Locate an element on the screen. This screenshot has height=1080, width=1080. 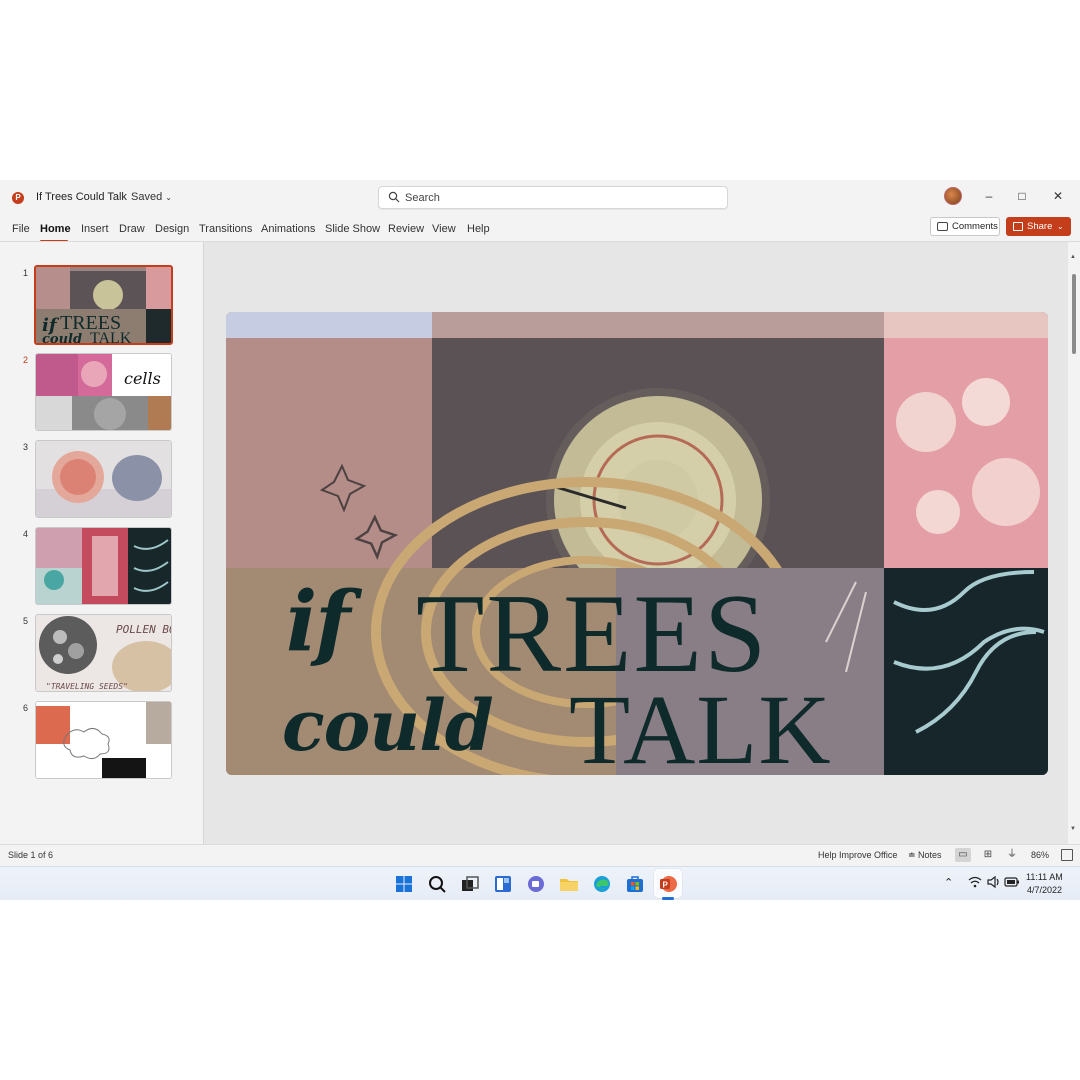
close-button: ✕ is located at coordinates (1058, 196).